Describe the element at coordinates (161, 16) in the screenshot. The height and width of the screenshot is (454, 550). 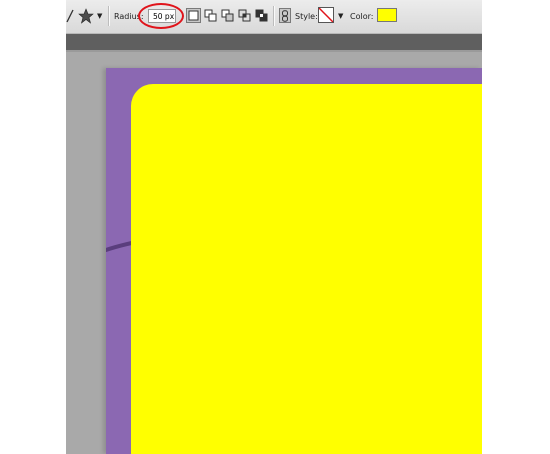
I see `highlight-circle-annotation` at that location.